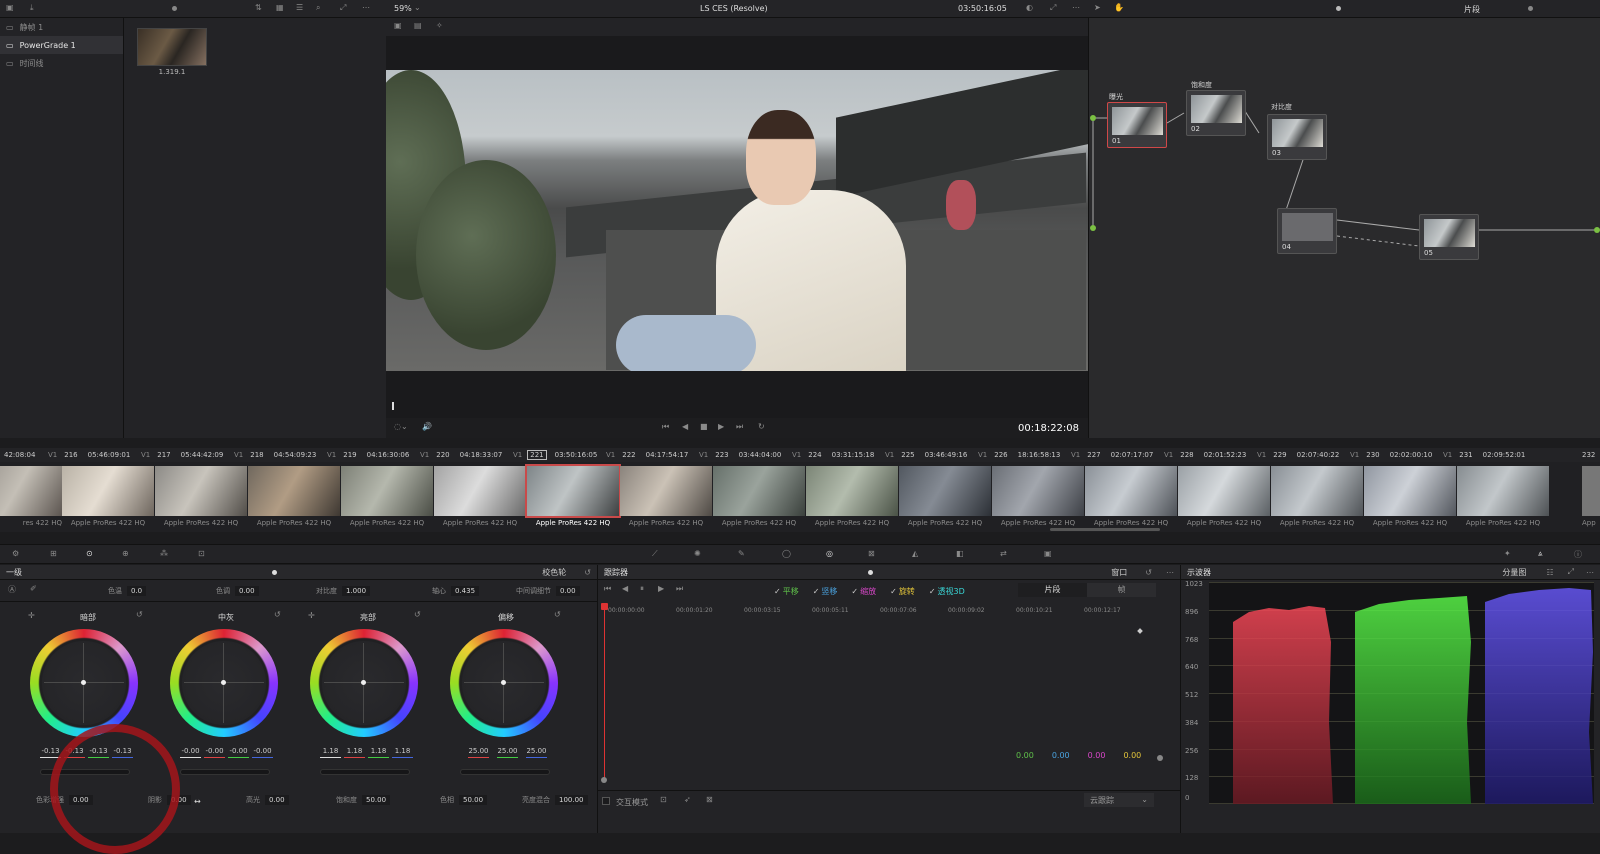 Image resolution: width=1600 pixels, height=854 pixels. I want to click on skip-forward-icon: ⏭, so click(739, 427).